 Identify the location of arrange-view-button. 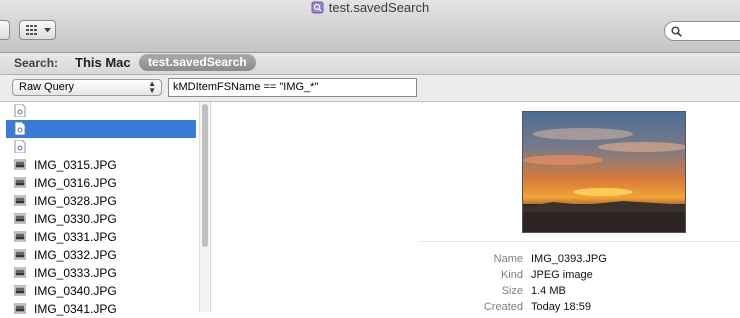
(37, 30).